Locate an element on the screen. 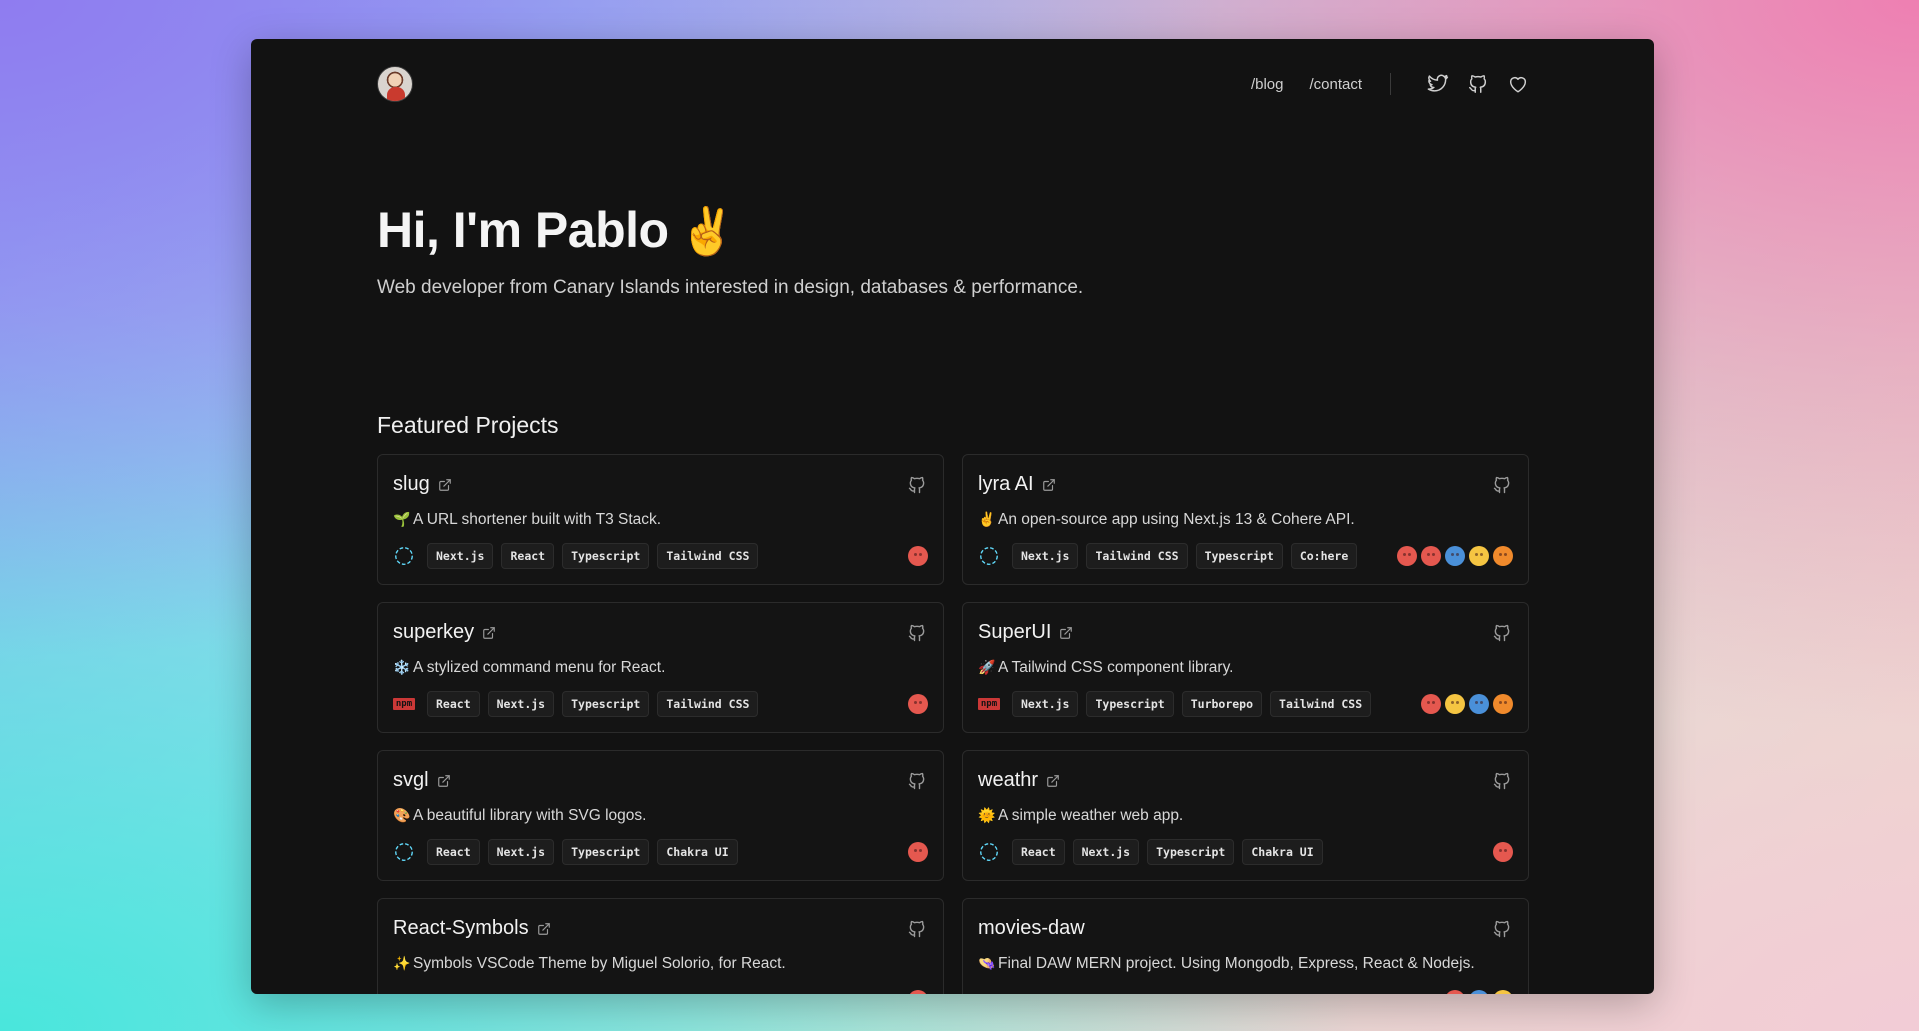 The height and width of the screenshot is (1031, 1919). project-emoji: ✌️ is located at coordinates (987, 519).